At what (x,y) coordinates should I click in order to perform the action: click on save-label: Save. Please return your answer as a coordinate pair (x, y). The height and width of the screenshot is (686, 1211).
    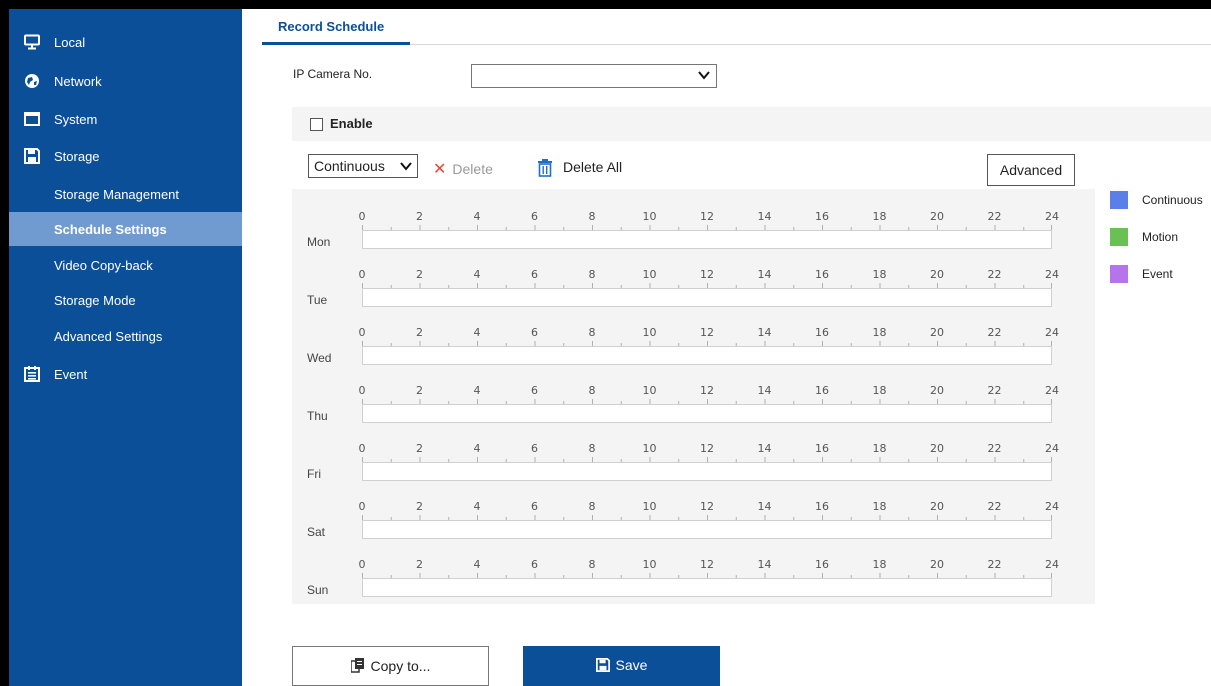
    Looking at the image, I should click on (631, 665).